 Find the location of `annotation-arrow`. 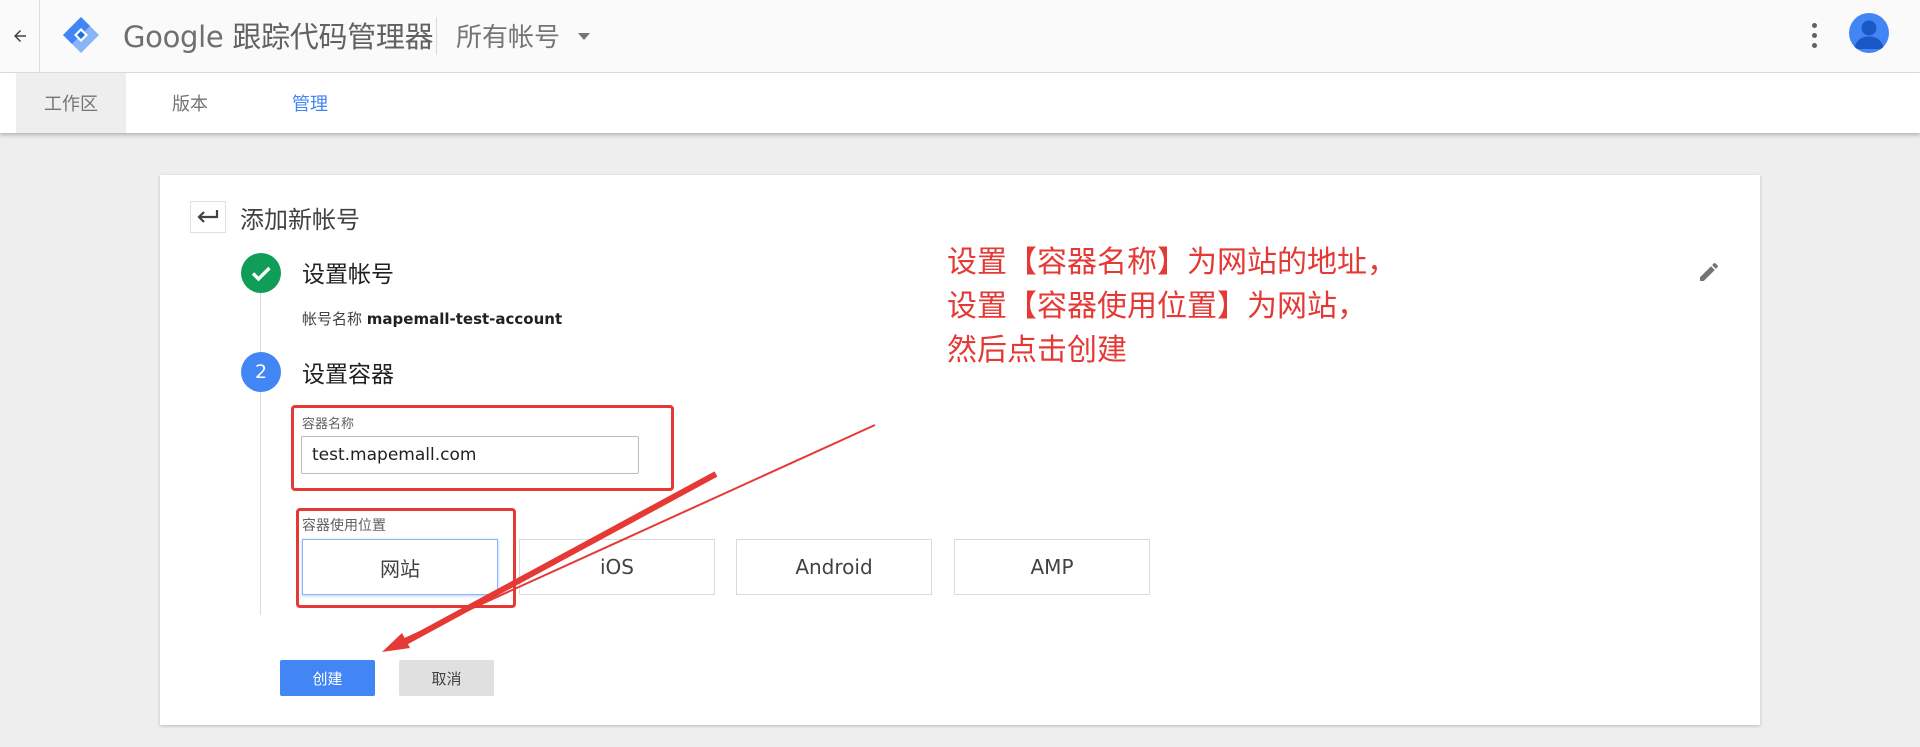

annotation-arrow is located at coordinates (629, 538).